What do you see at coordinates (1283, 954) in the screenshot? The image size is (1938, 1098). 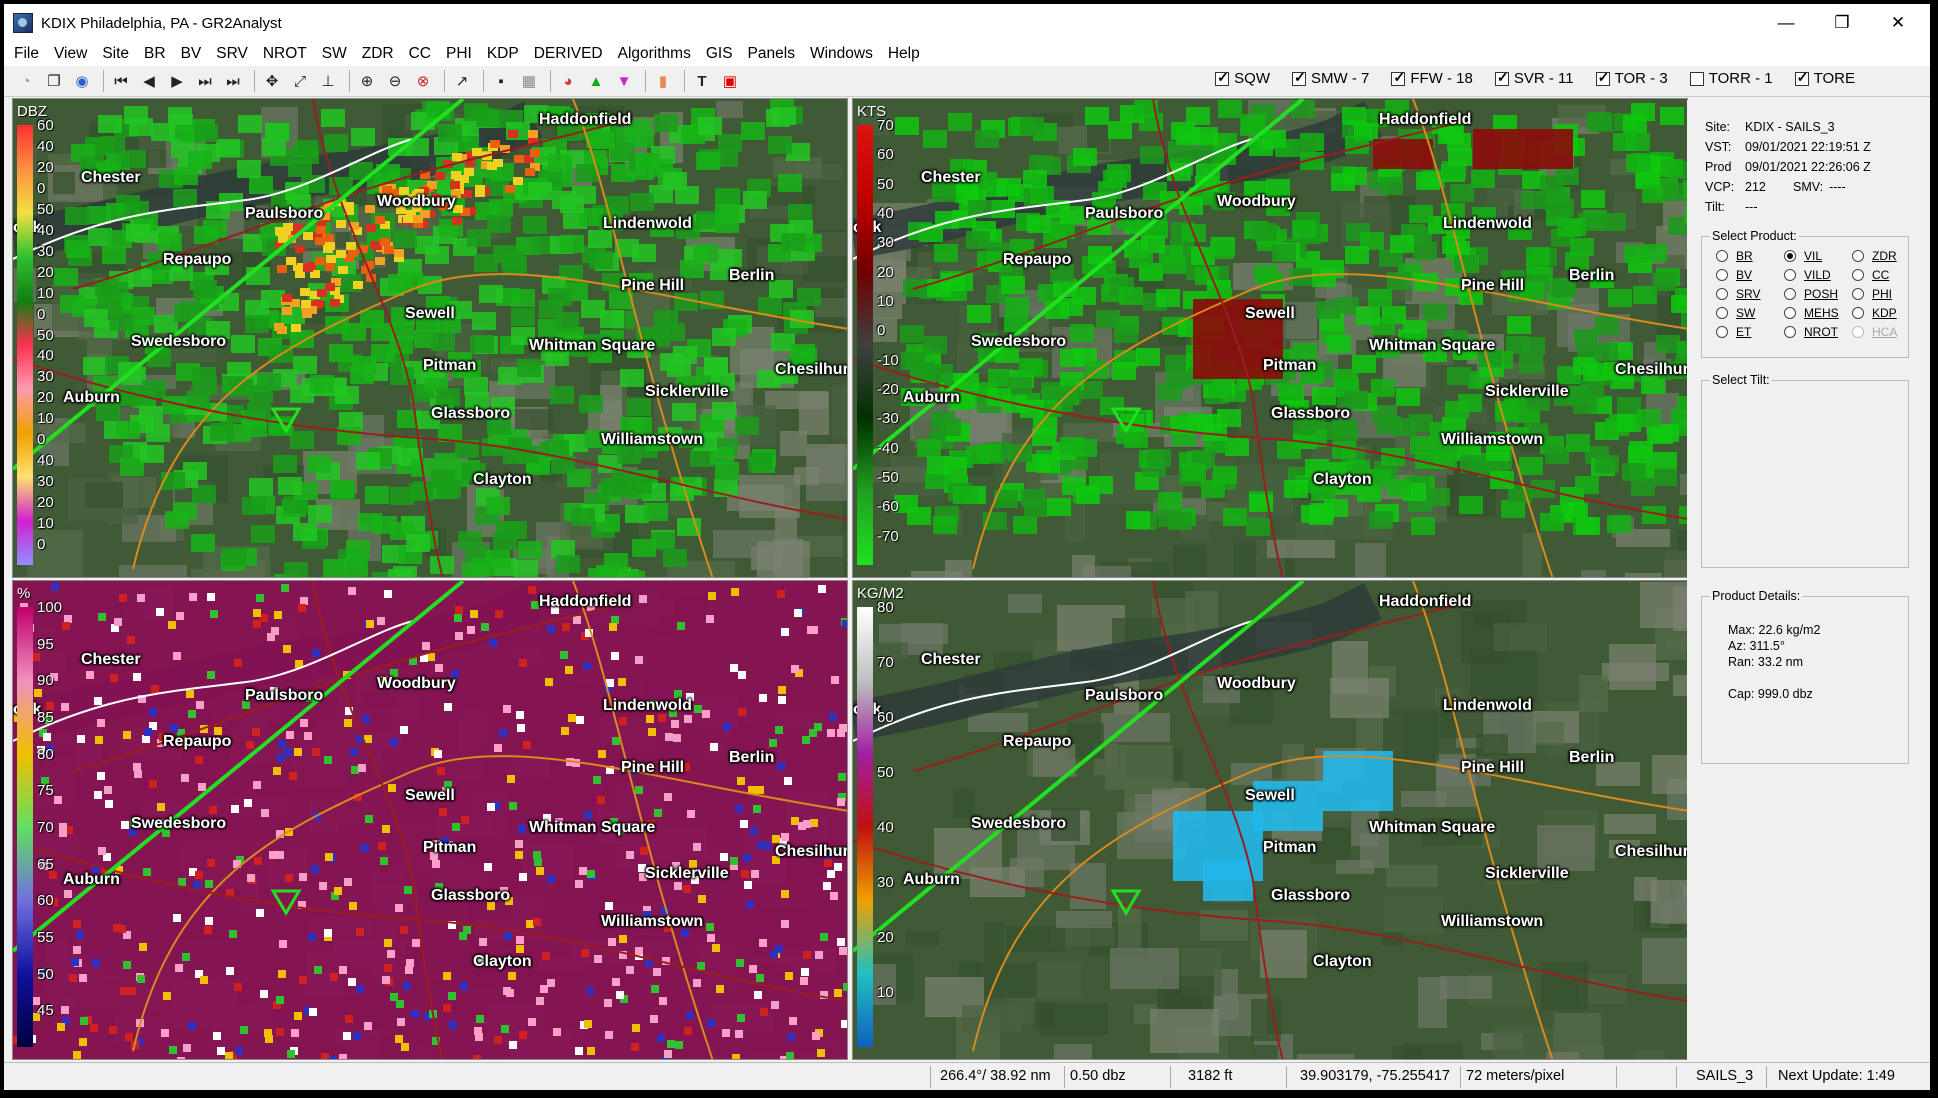 I see `terrain-patch` at bounding box center [1283, 954].